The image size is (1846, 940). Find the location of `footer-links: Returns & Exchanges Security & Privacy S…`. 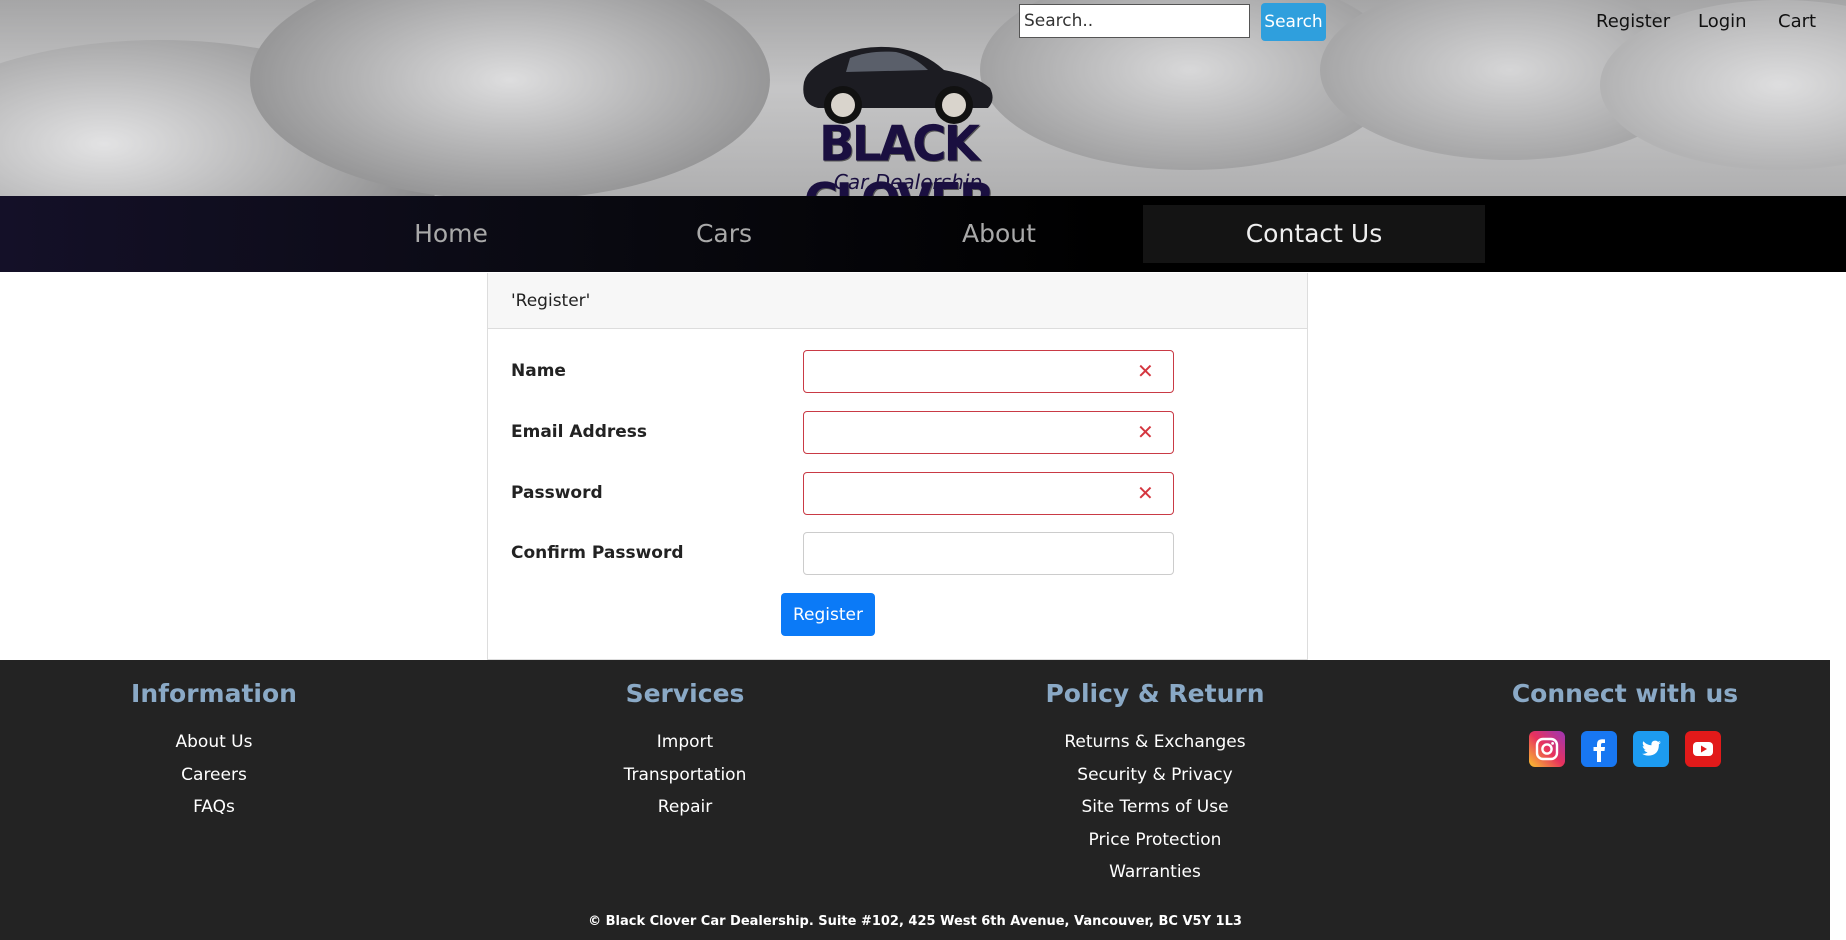

footer-links: Returns & Exchanges Security & Privacy S… is located at coordinates (1155, 813).